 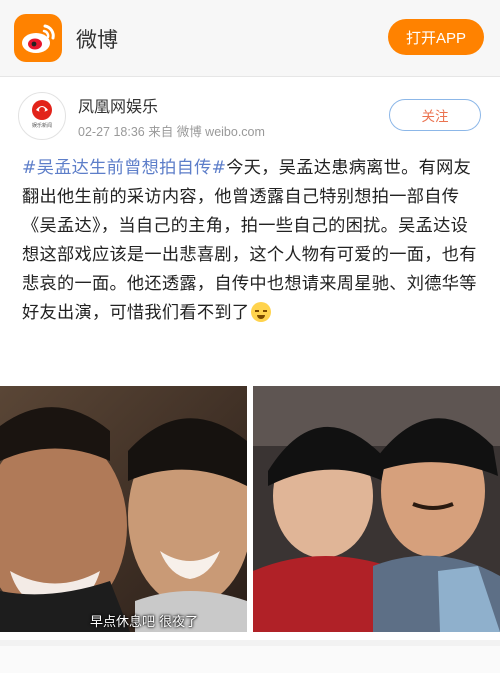 What do you see at coordinates (118, 105) in the screenshot?
I see `author-name: 凤凰网娱乐` at bounding box center [118, 105].